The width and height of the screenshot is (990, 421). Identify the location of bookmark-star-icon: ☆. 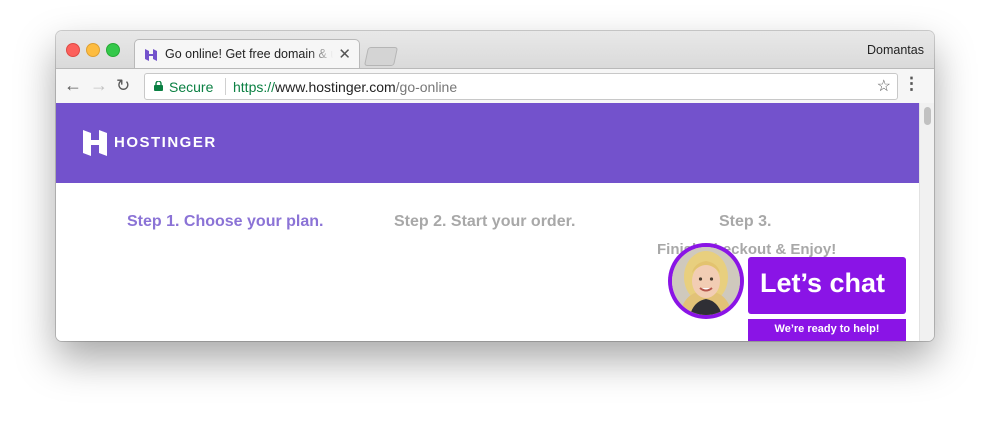
(884, 86).